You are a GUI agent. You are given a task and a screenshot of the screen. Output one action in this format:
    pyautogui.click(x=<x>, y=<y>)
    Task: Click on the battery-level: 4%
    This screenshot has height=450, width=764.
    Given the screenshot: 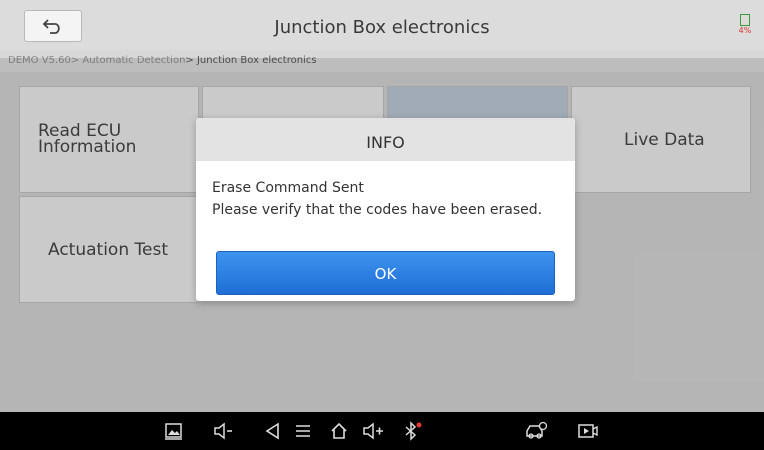 What is the action you would take?
    pyautogui.click(x=745, y=30)
    